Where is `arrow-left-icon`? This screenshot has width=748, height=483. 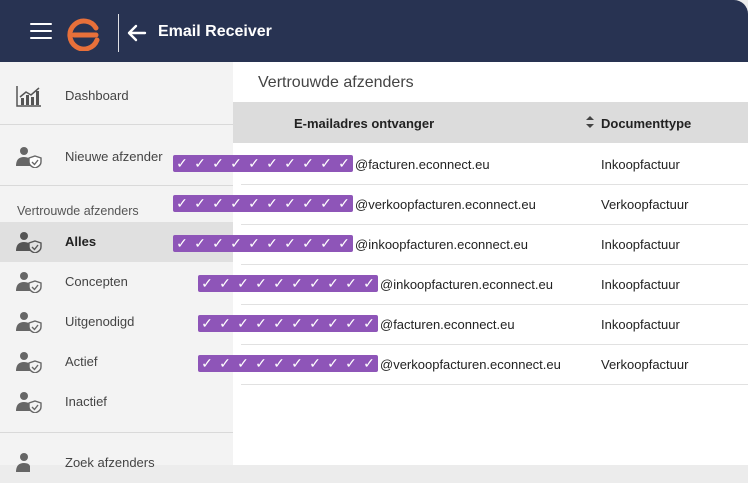
arrow-left-icon is located at coordinates (137, 33).